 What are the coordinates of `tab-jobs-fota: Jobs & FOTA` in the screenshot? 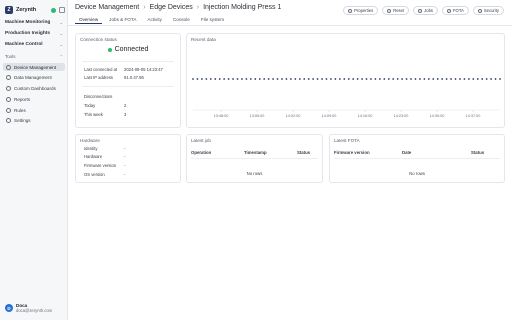 It's located at (122, 20).